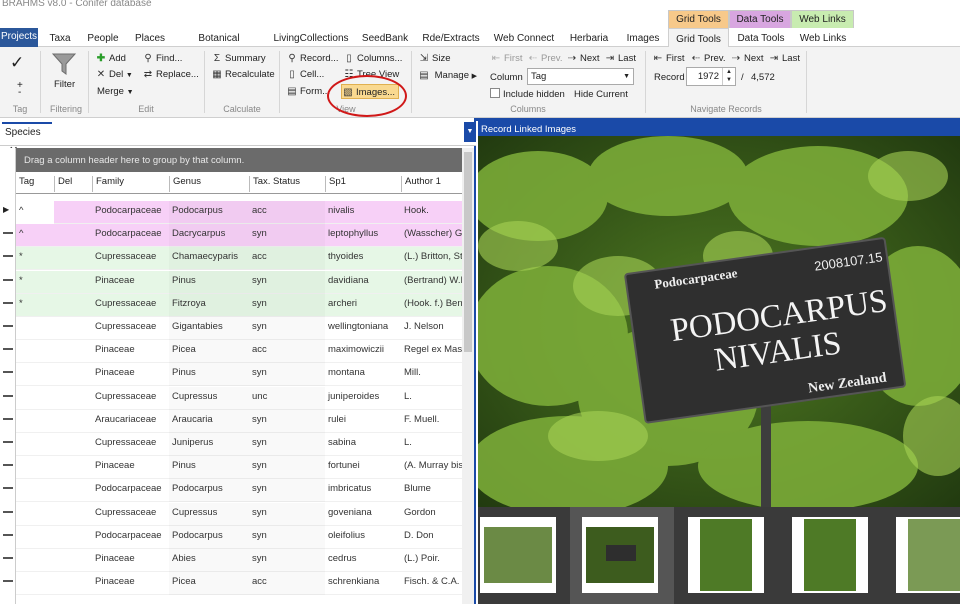 Image resolution: width=960 pixels, height=604 pixels. Describe the element at coordinates (668, 58) in the screenshot. I see `record-first-button: ⇤ First` at that location.